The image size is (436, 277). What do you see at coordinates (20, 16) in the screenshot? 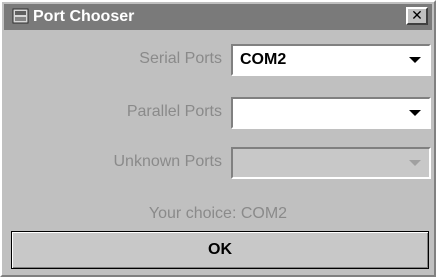
I see `java-app-icon` at bounding box center [20, 16].